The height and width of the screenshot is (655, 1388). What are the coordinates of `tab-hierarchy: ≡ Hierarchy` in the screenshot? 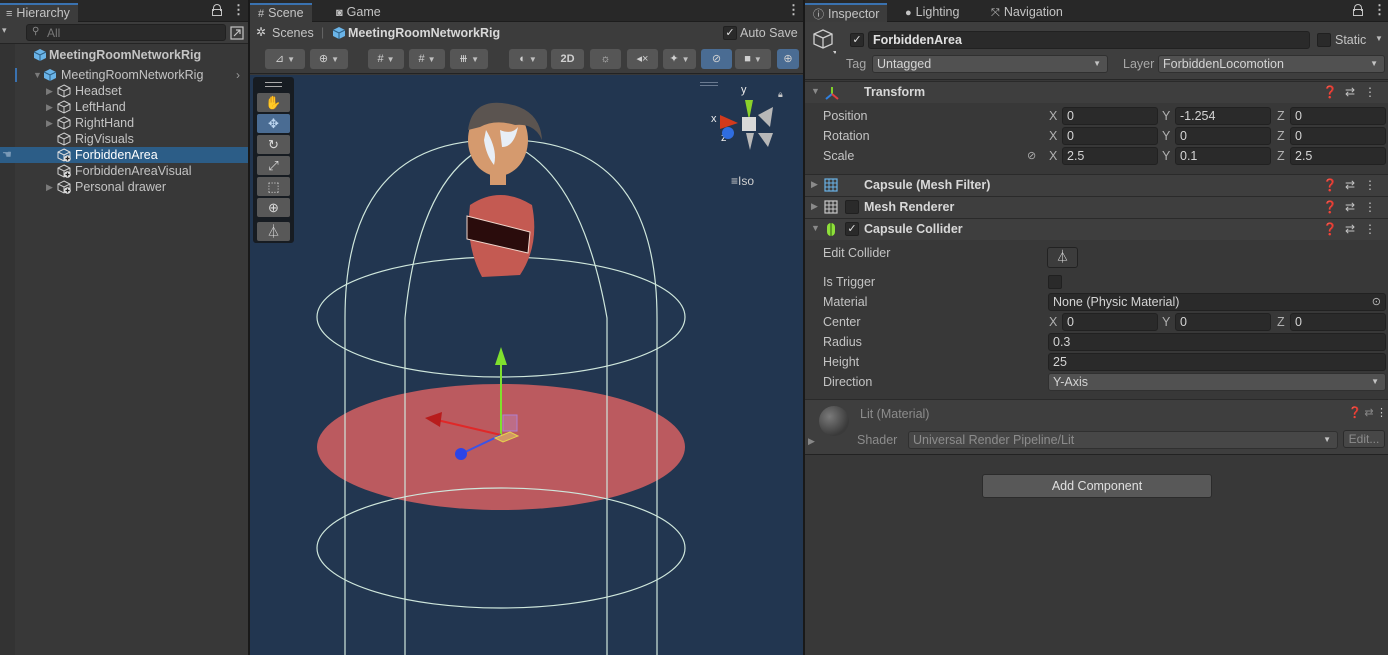 It's located at (39, 12).